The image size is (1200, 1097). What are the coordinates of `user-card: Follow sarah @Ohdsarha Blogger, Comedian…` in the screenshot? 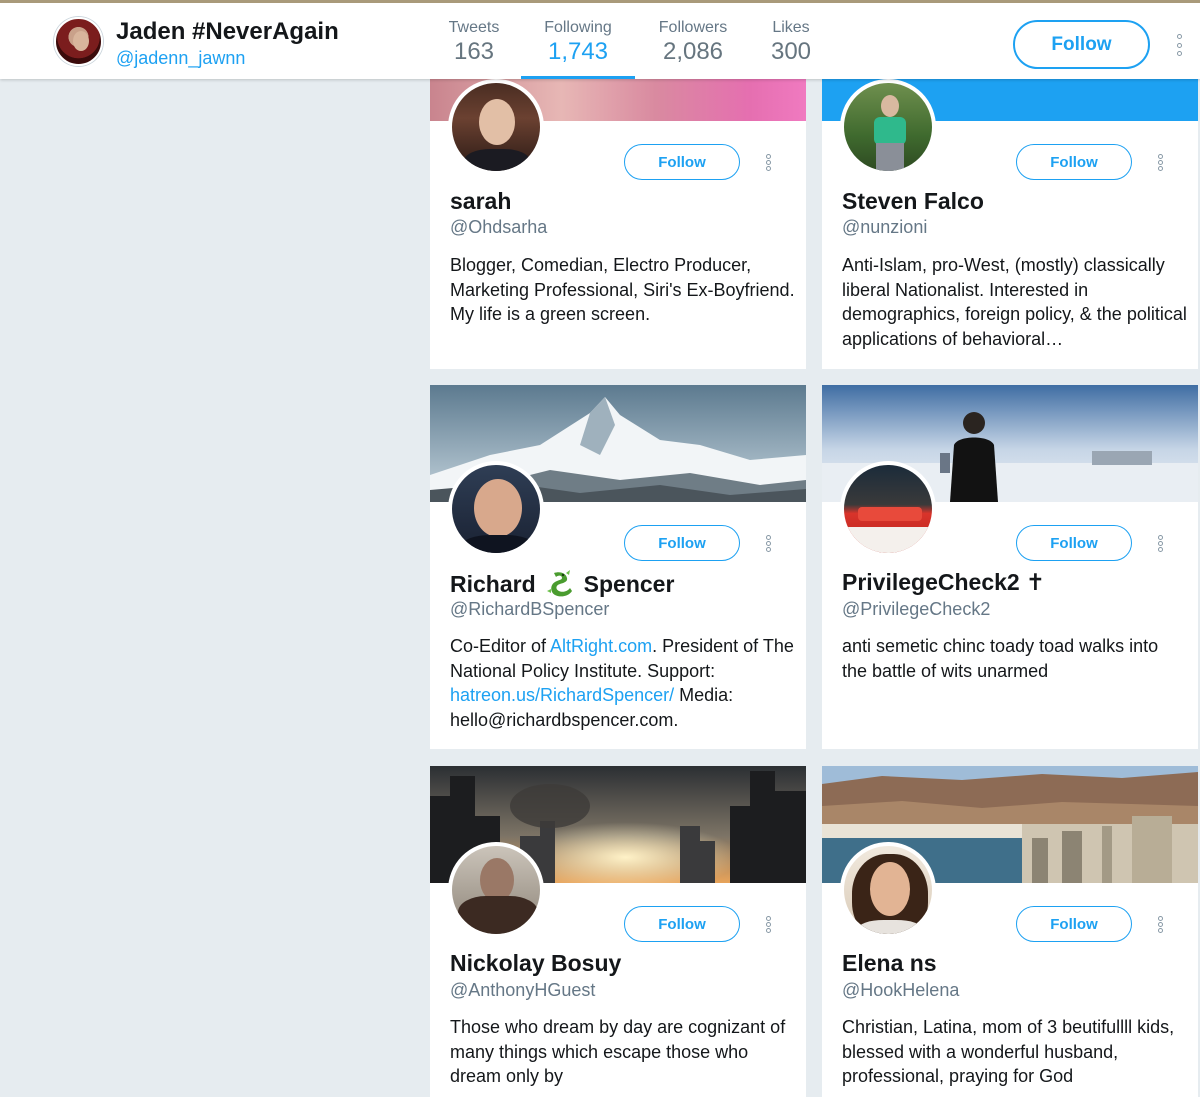 It's located at (618, 224).